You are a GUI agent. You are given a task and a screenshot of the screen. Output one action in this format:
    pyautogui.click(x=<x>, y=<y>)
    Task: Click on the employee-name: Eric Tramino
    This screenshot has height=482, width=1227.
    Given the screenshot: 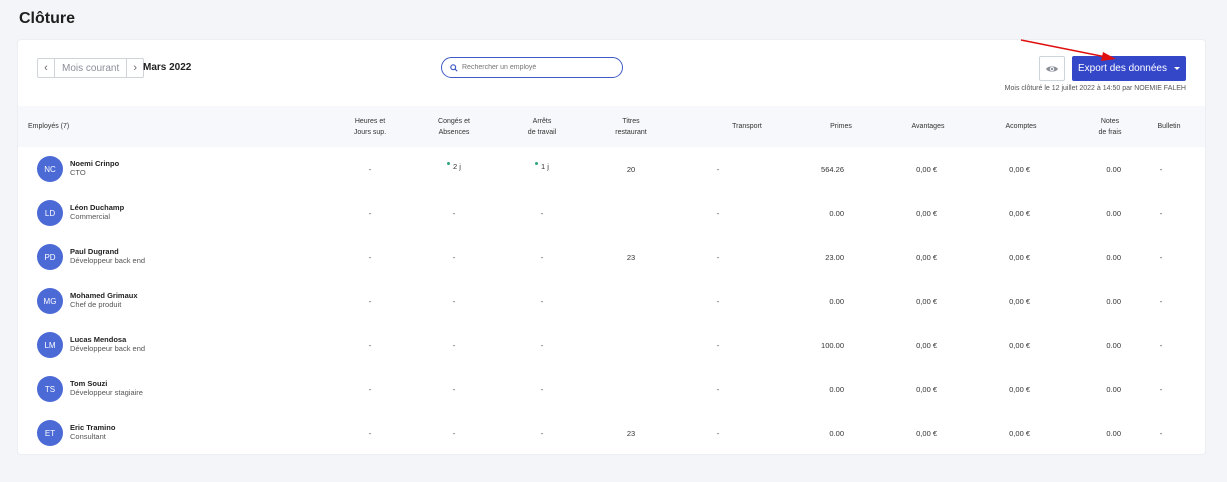 What is the action you would take?
    pyautogui.click(x=92, y=427)
    